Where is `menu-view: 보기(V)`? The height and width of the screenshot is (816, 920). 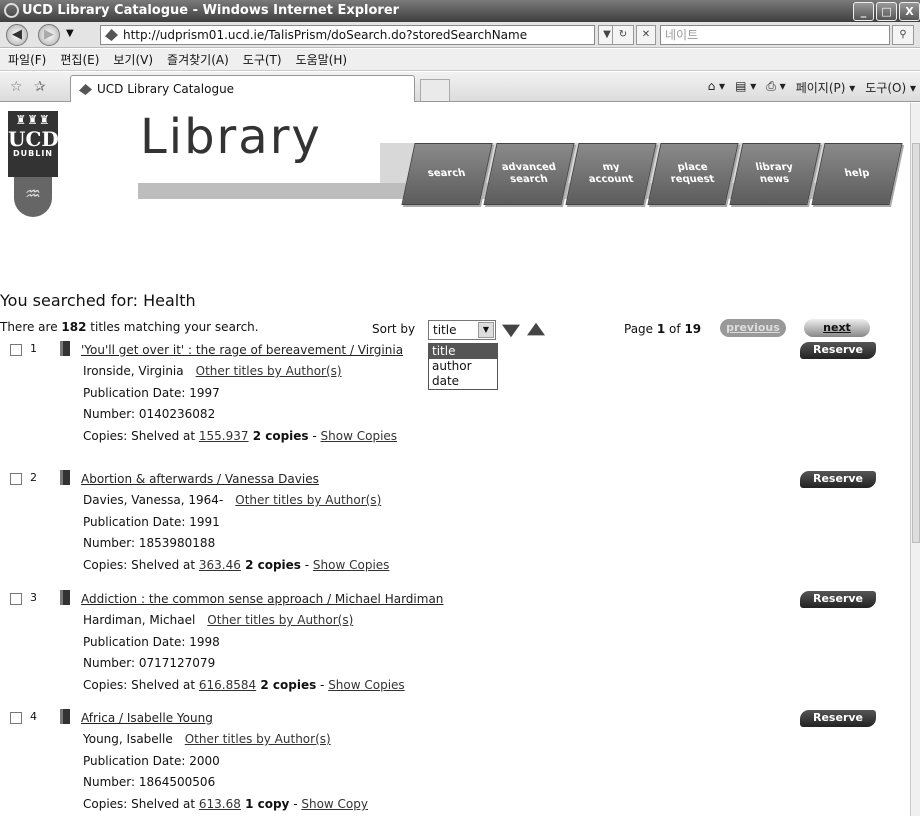 menu-view: 보기(V) is located at coordinates (133, 59).